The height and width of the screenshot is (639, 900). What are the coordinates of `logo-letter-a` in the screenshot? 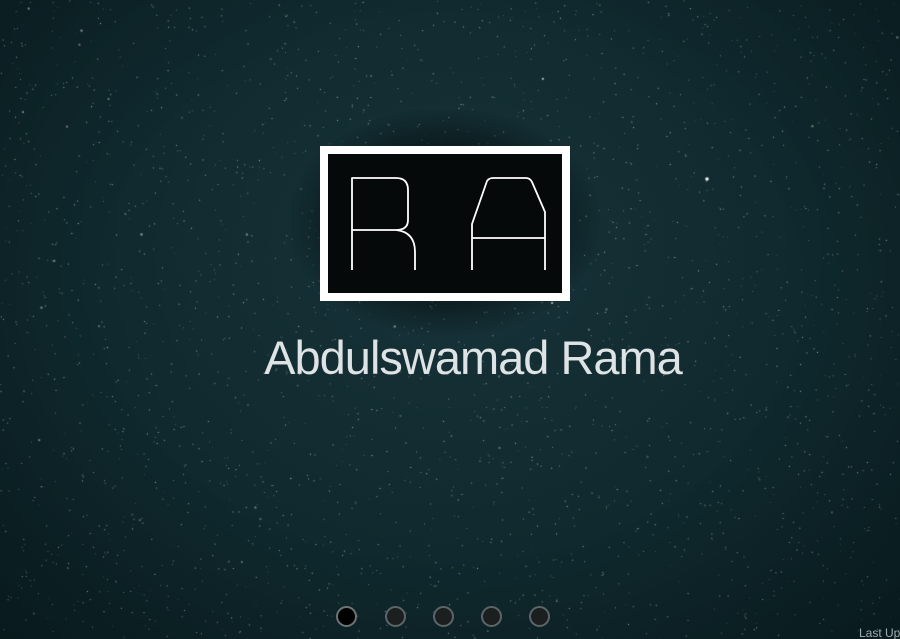 It's located at (508, 223).